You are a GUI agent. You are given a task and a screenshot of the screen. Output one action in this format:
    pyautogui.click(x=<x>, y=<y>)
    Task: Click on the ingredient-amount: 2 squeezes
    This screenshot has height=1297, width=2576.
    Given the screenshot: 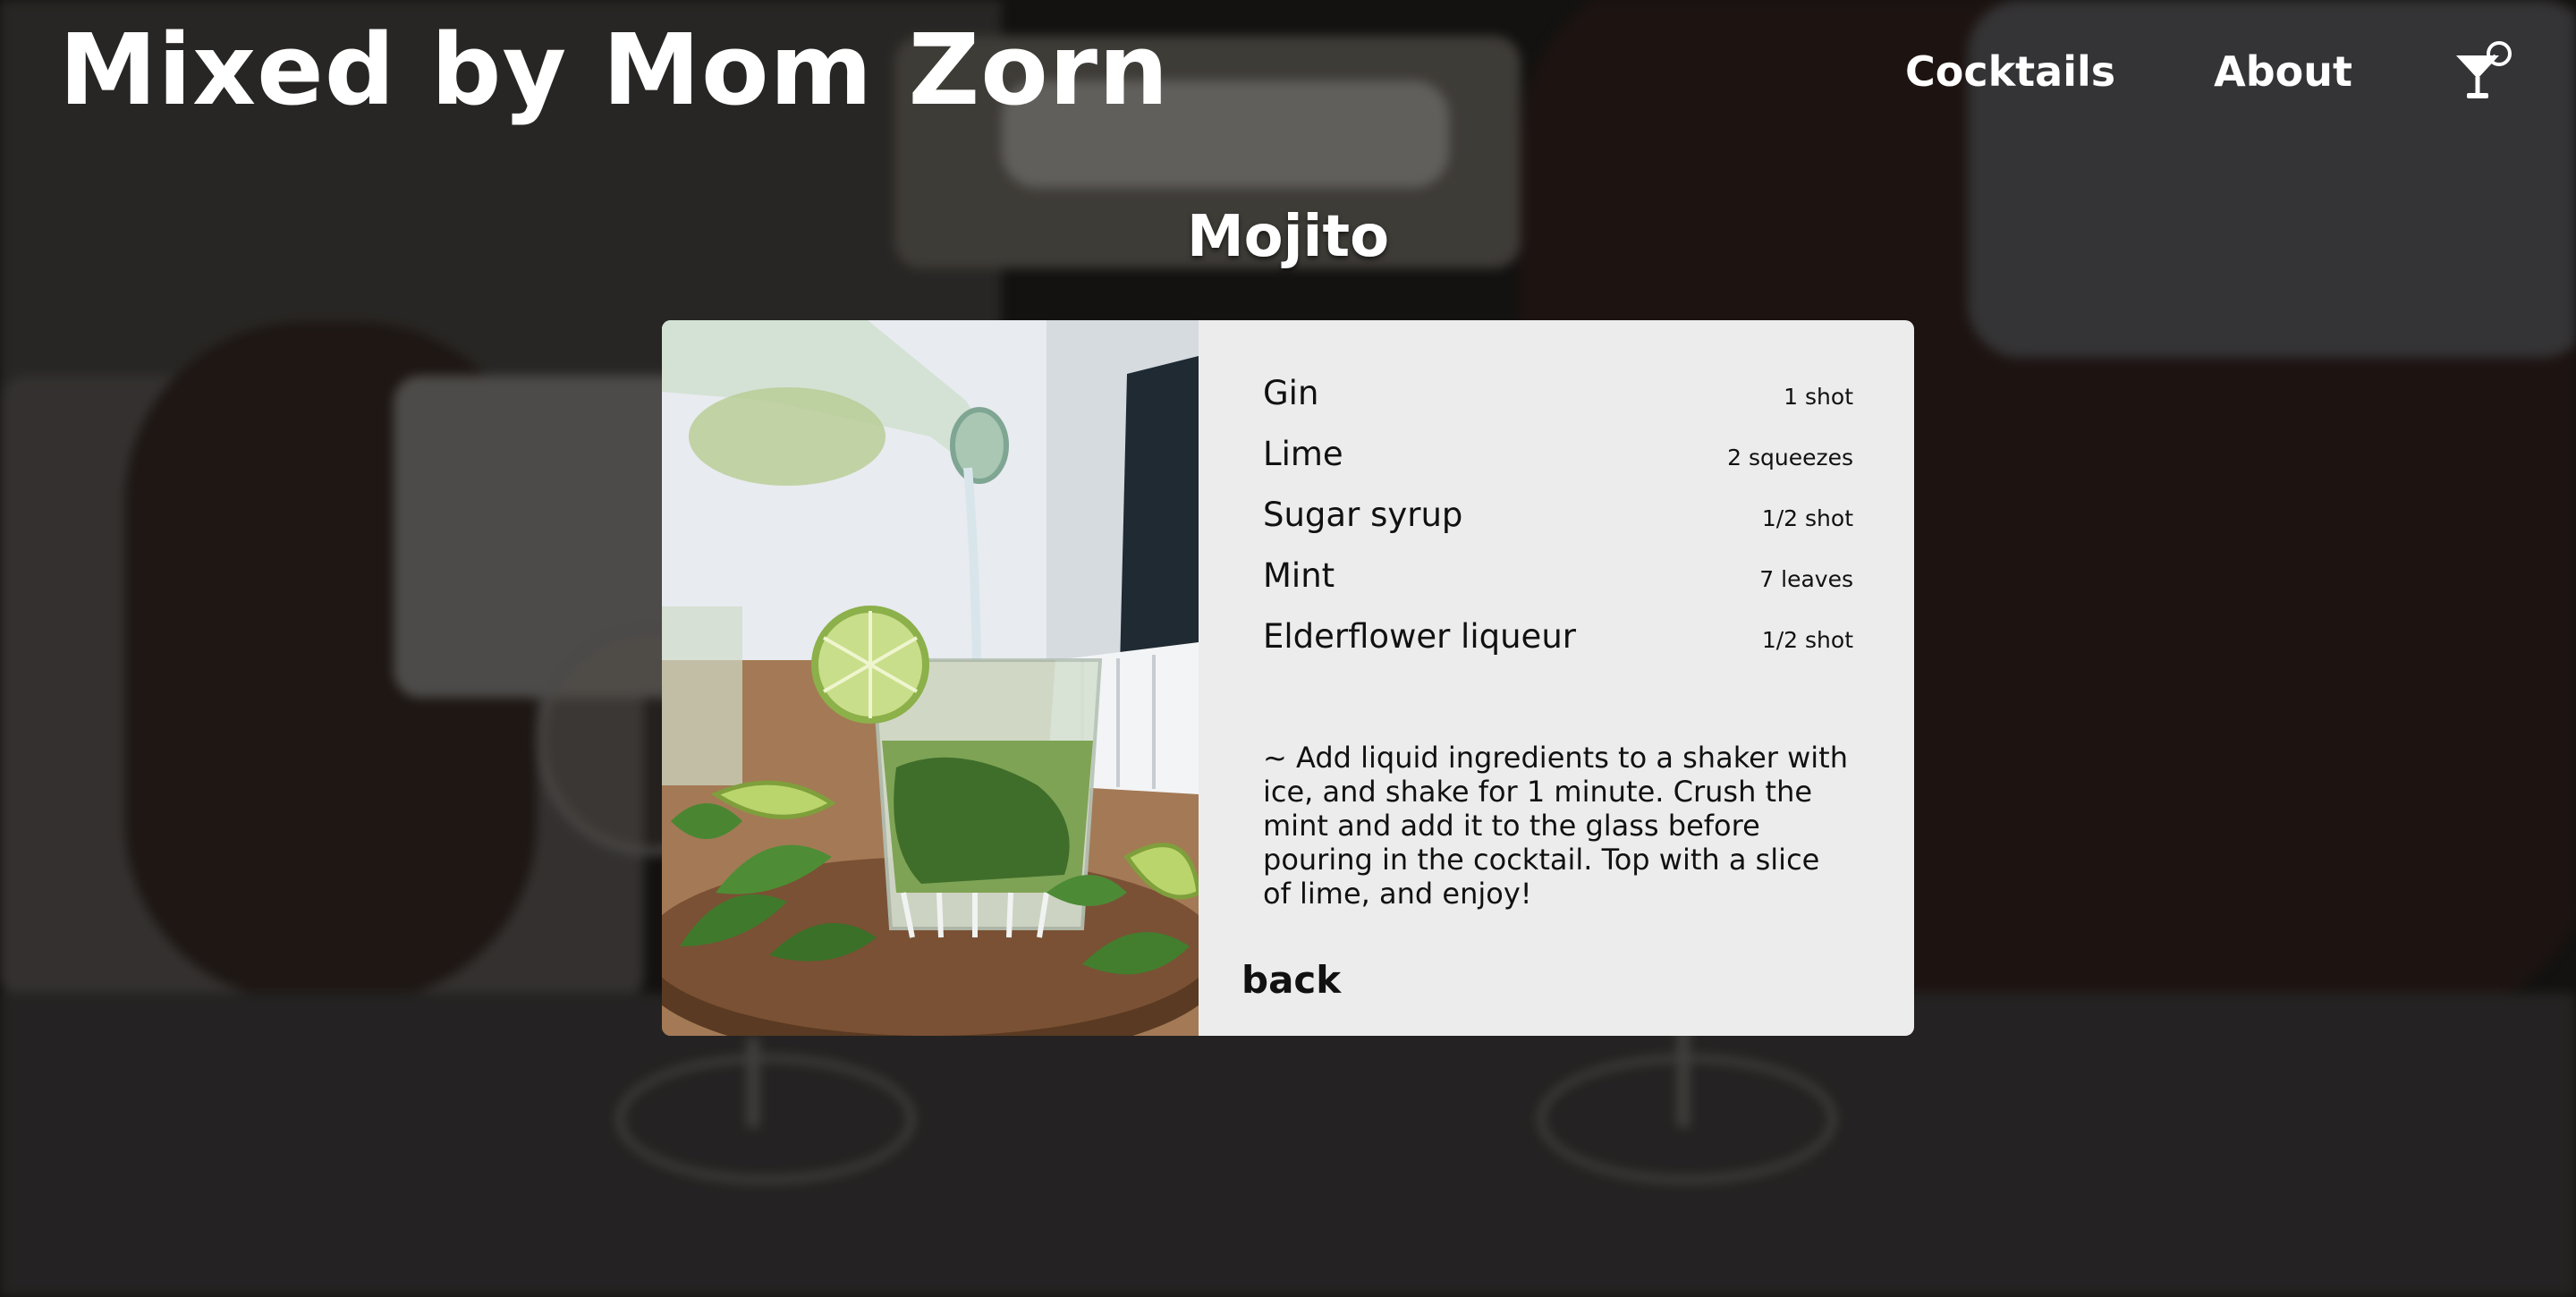 What is the action you would take?
    pyautogui.click(x=1790, y=458)
    